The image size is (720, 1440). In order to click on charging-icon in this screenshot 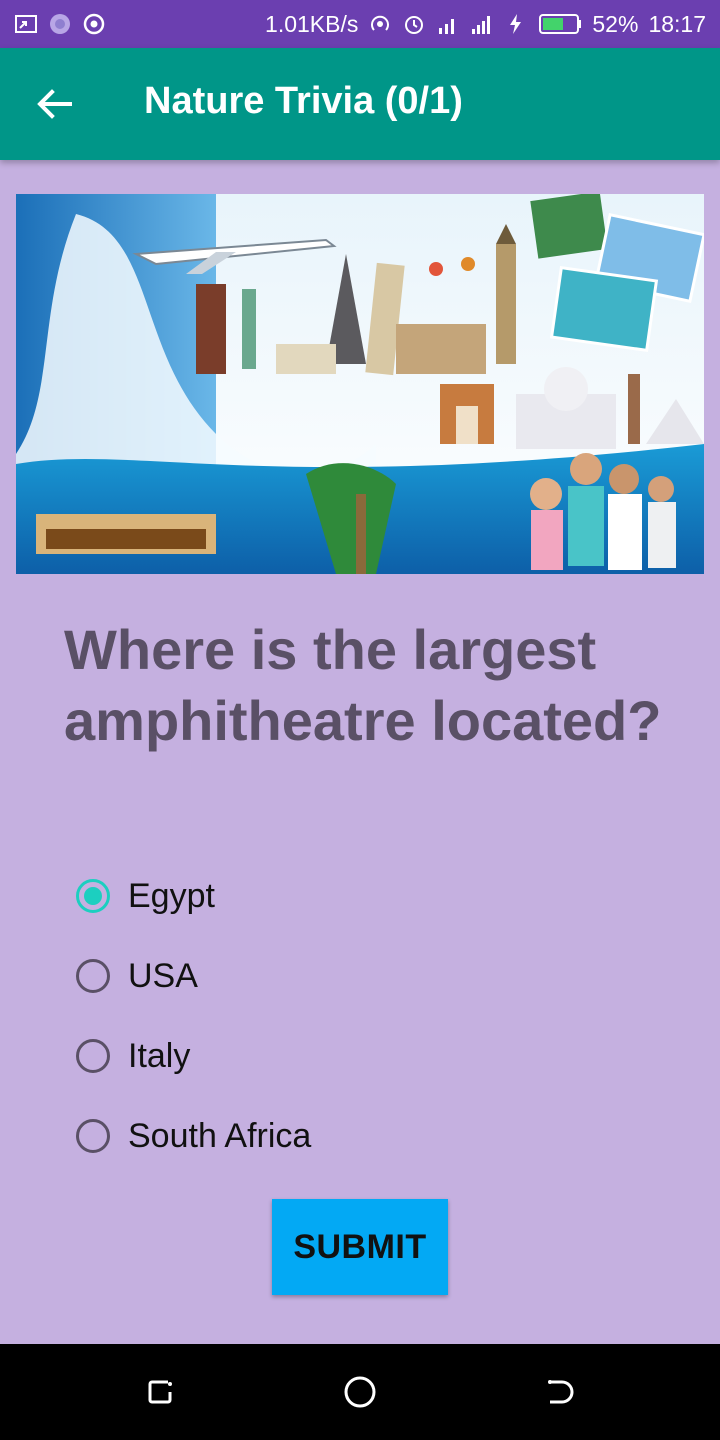, I will do `click(516, 24)`.